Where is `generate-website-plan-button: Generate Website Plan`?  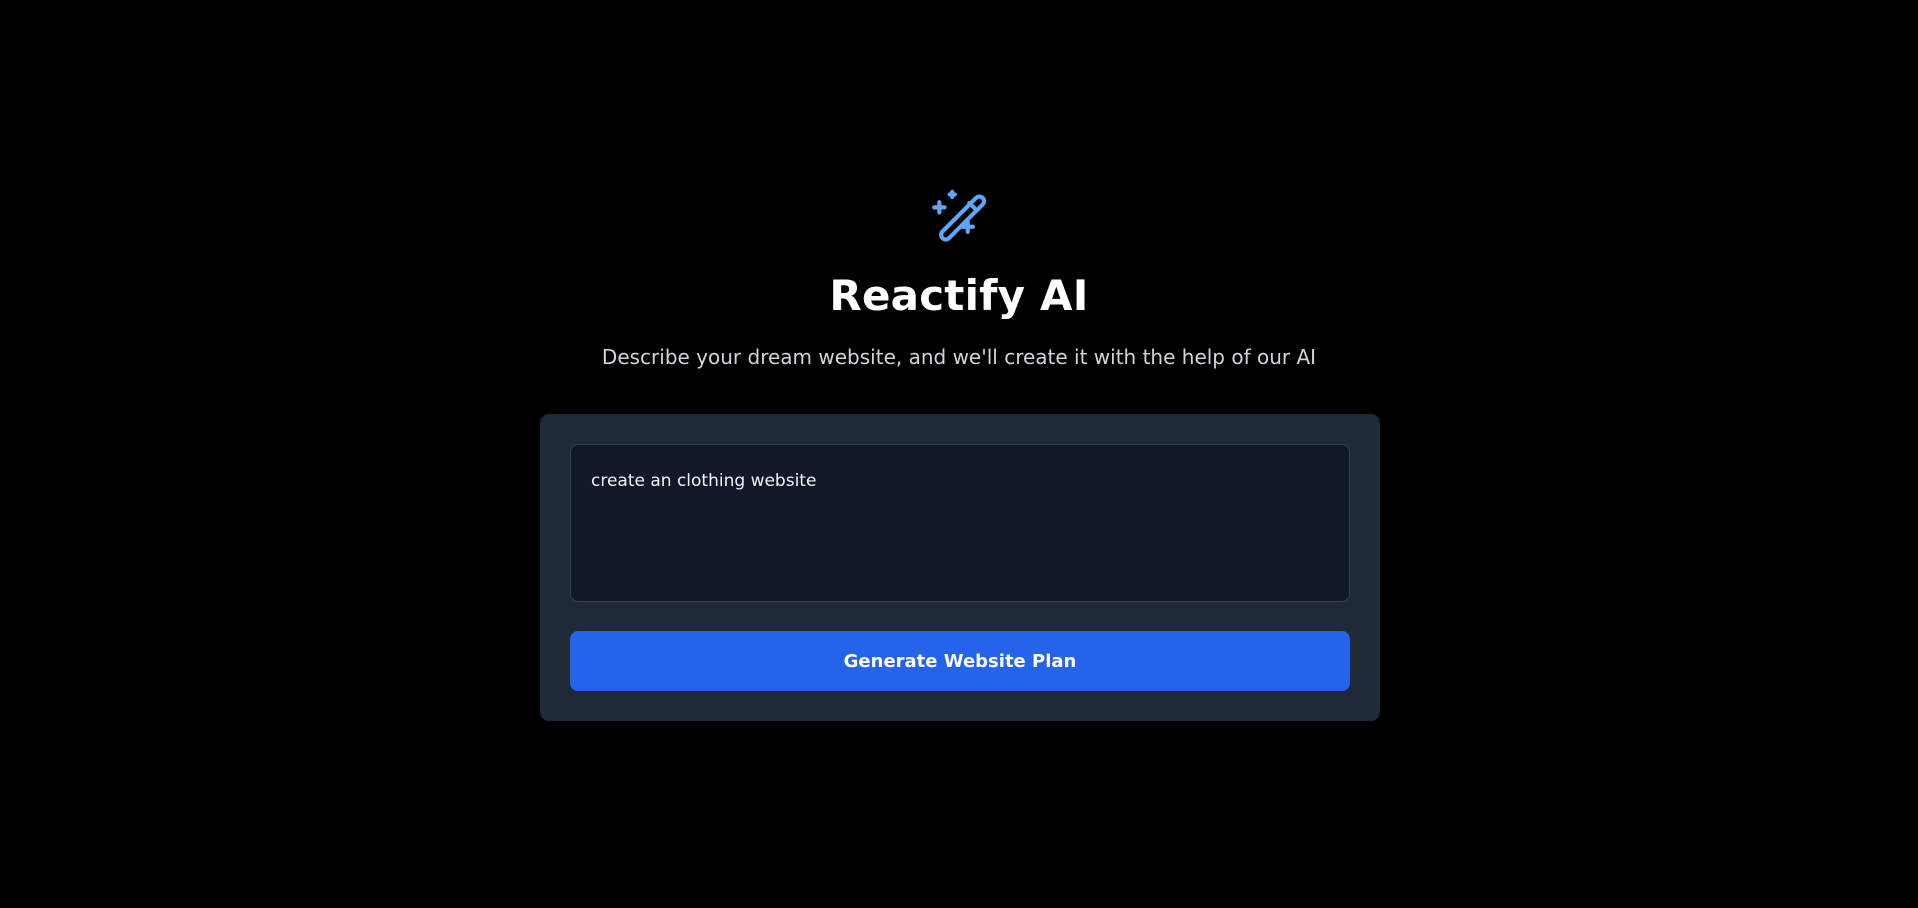 generate-website-plan-button: Generate Website Plan is located at coordinates (960, 661).